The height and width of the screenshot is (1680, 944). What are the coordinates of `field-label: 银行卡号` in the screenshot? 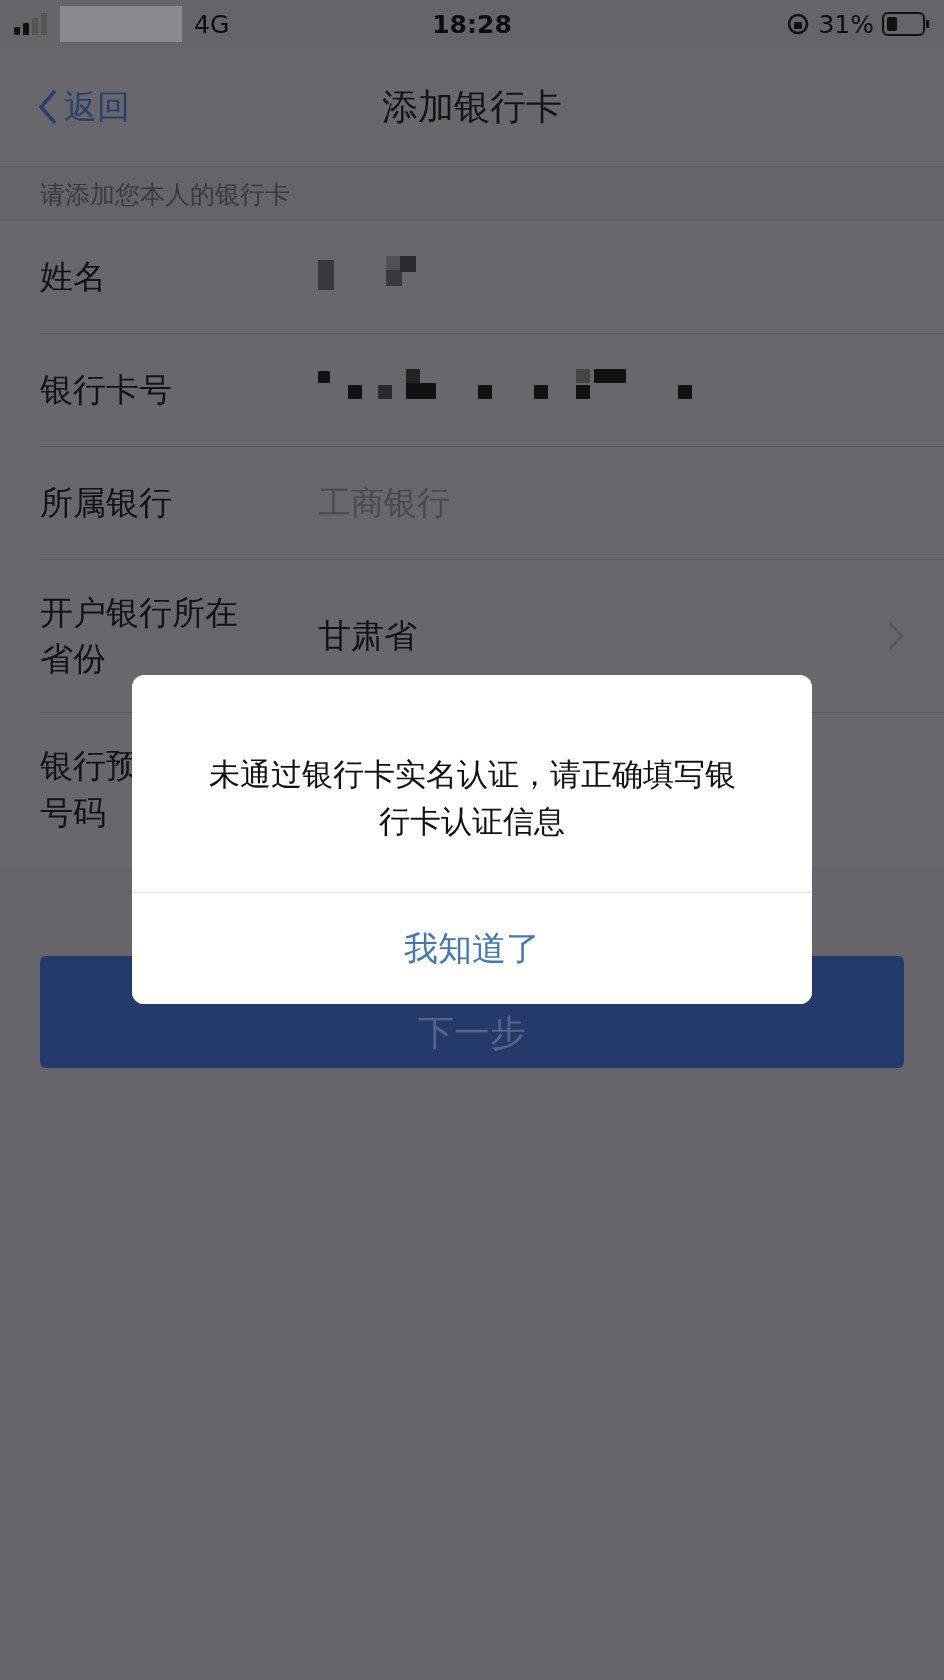 It's located at (106, 389).